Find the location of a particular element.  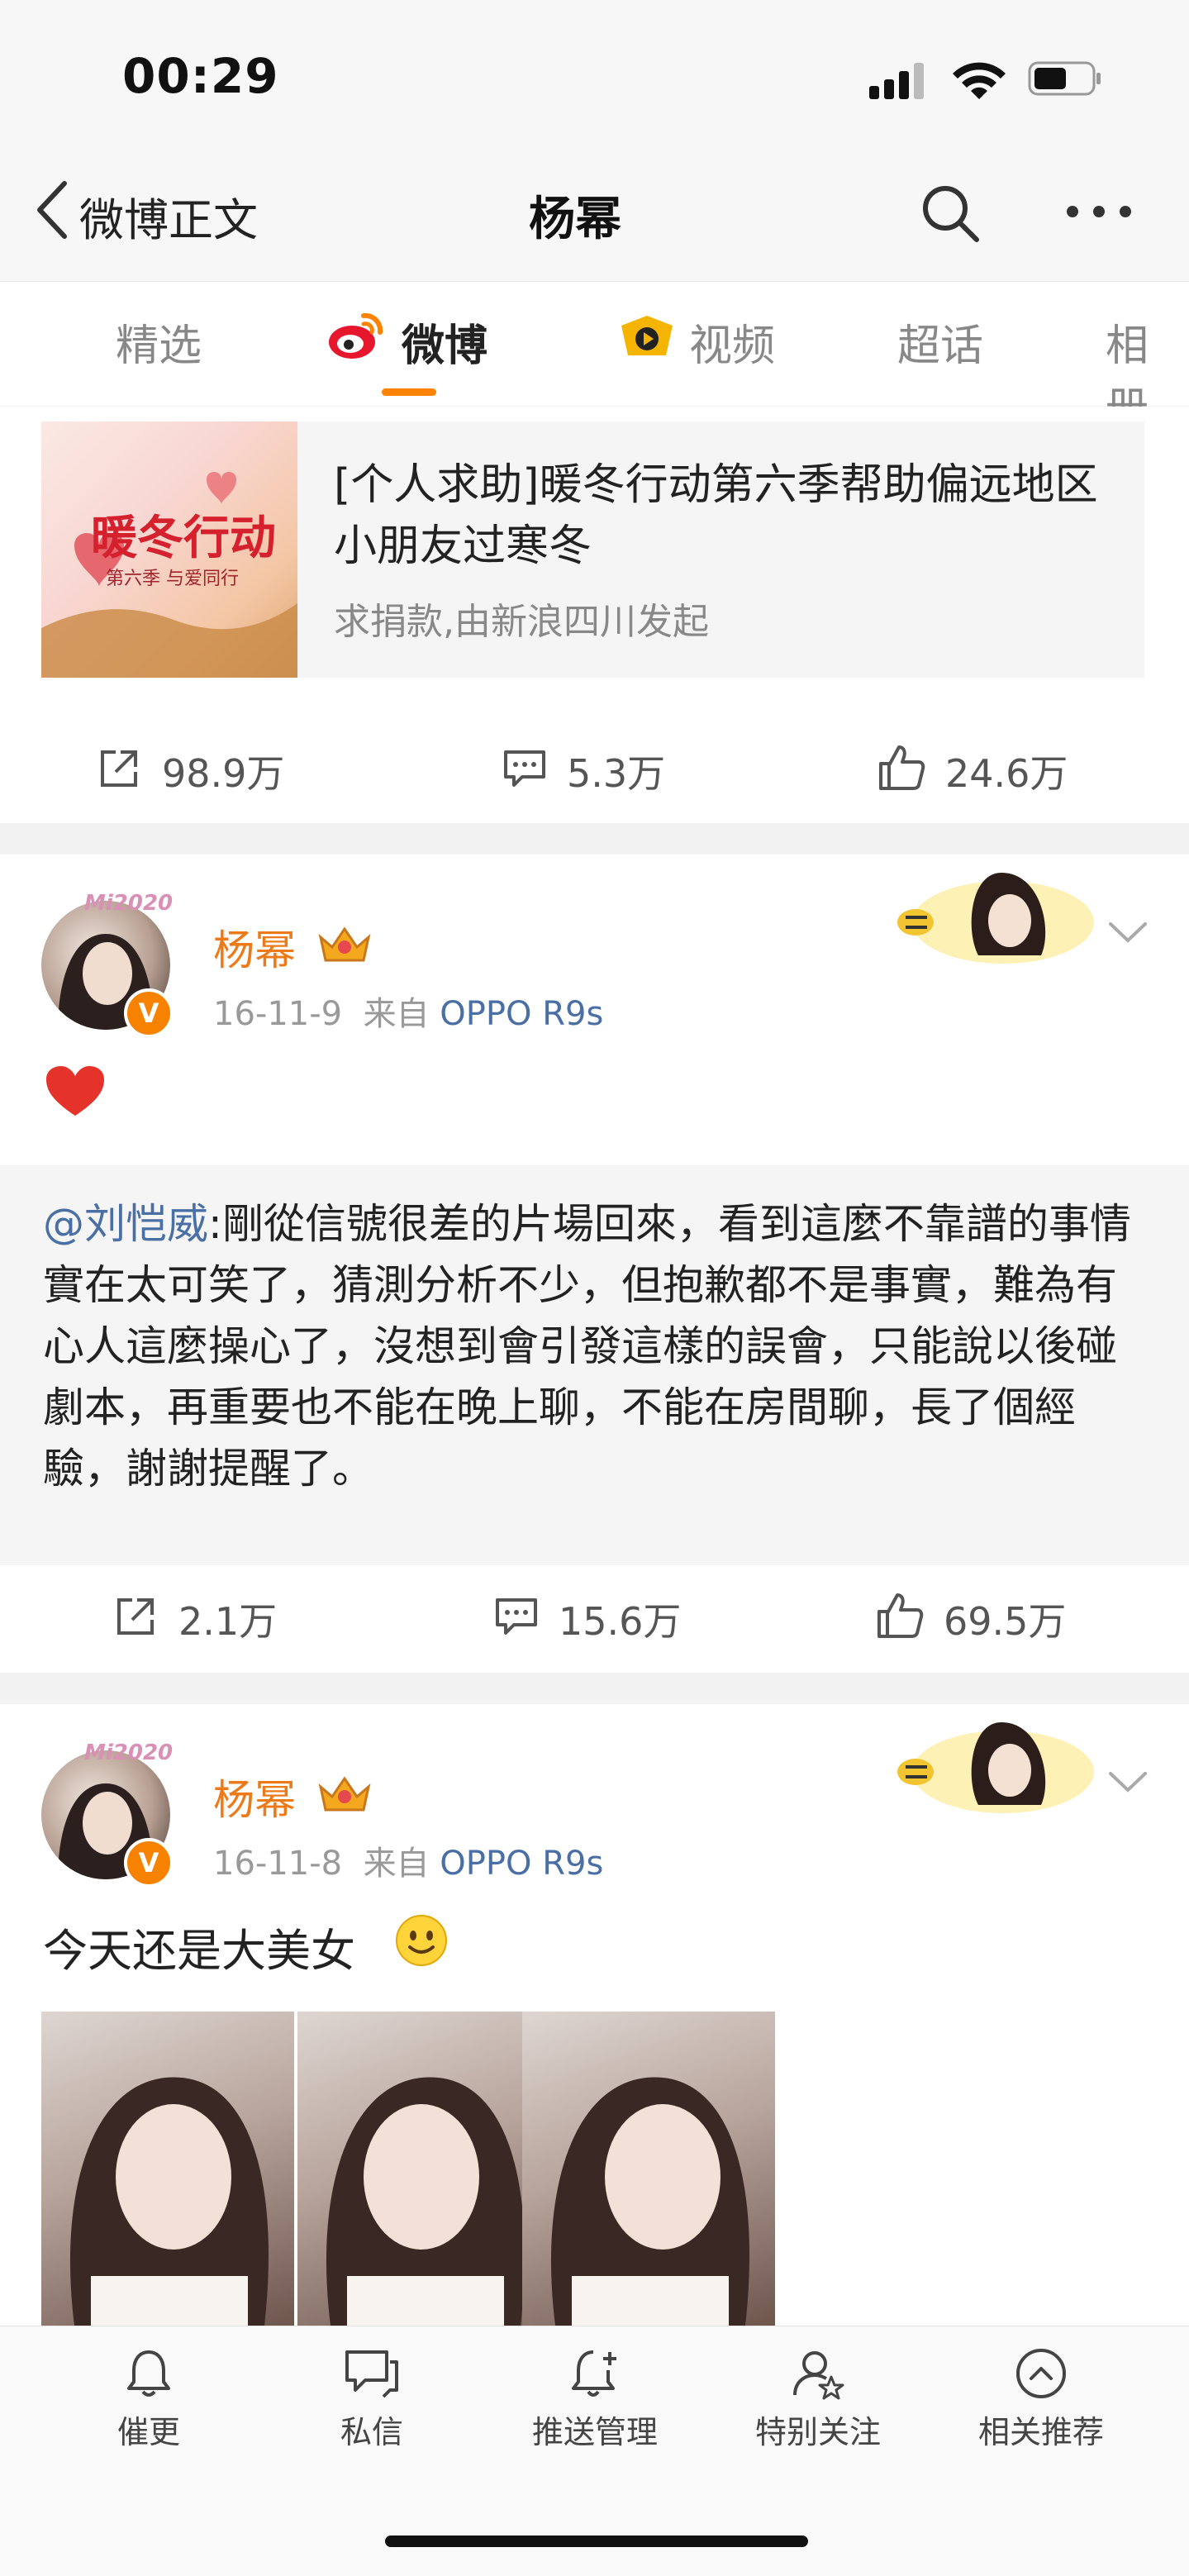

promo-image-subtitle: 第六季 与爱同行 is located at coordinates (172, 579).